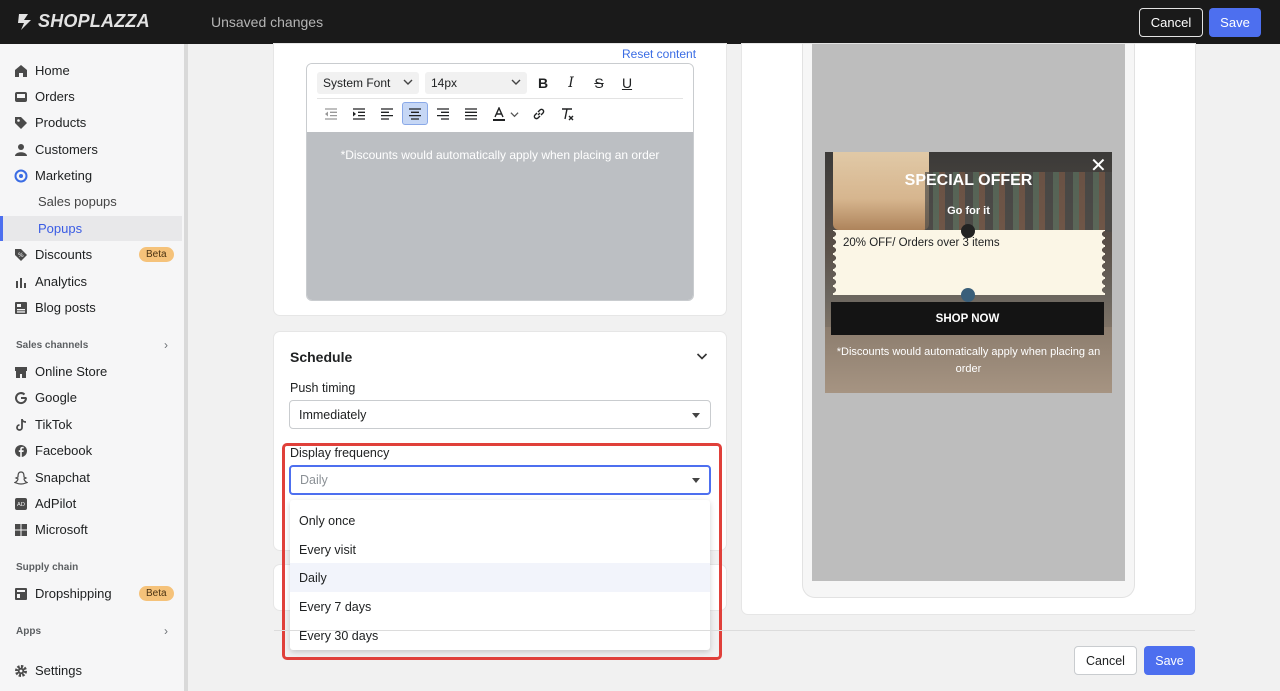 The width and height of the screenshot is (1280, 691). Describe the element at coordinates (696, 415) in the screenshot. I see `caret-down-icon` at that location.